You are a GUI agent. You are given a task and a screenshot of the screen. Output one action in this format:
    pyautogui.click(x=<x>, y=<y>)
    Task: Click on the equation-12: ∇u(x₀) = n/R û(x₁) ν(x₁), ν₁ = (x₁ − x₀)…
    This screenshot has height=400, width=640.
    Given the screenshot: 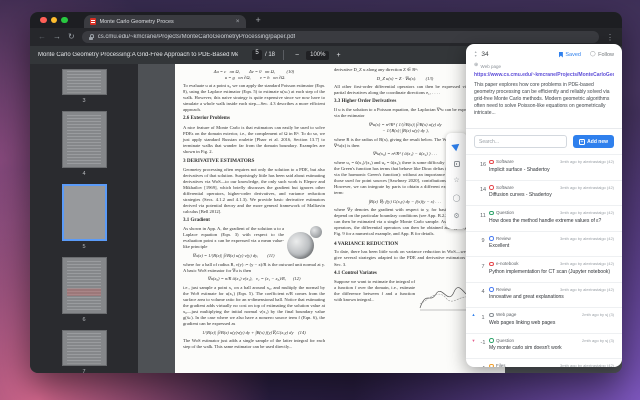 What is the action you would take?
    pyautogui.click(x=254, y=279)
    